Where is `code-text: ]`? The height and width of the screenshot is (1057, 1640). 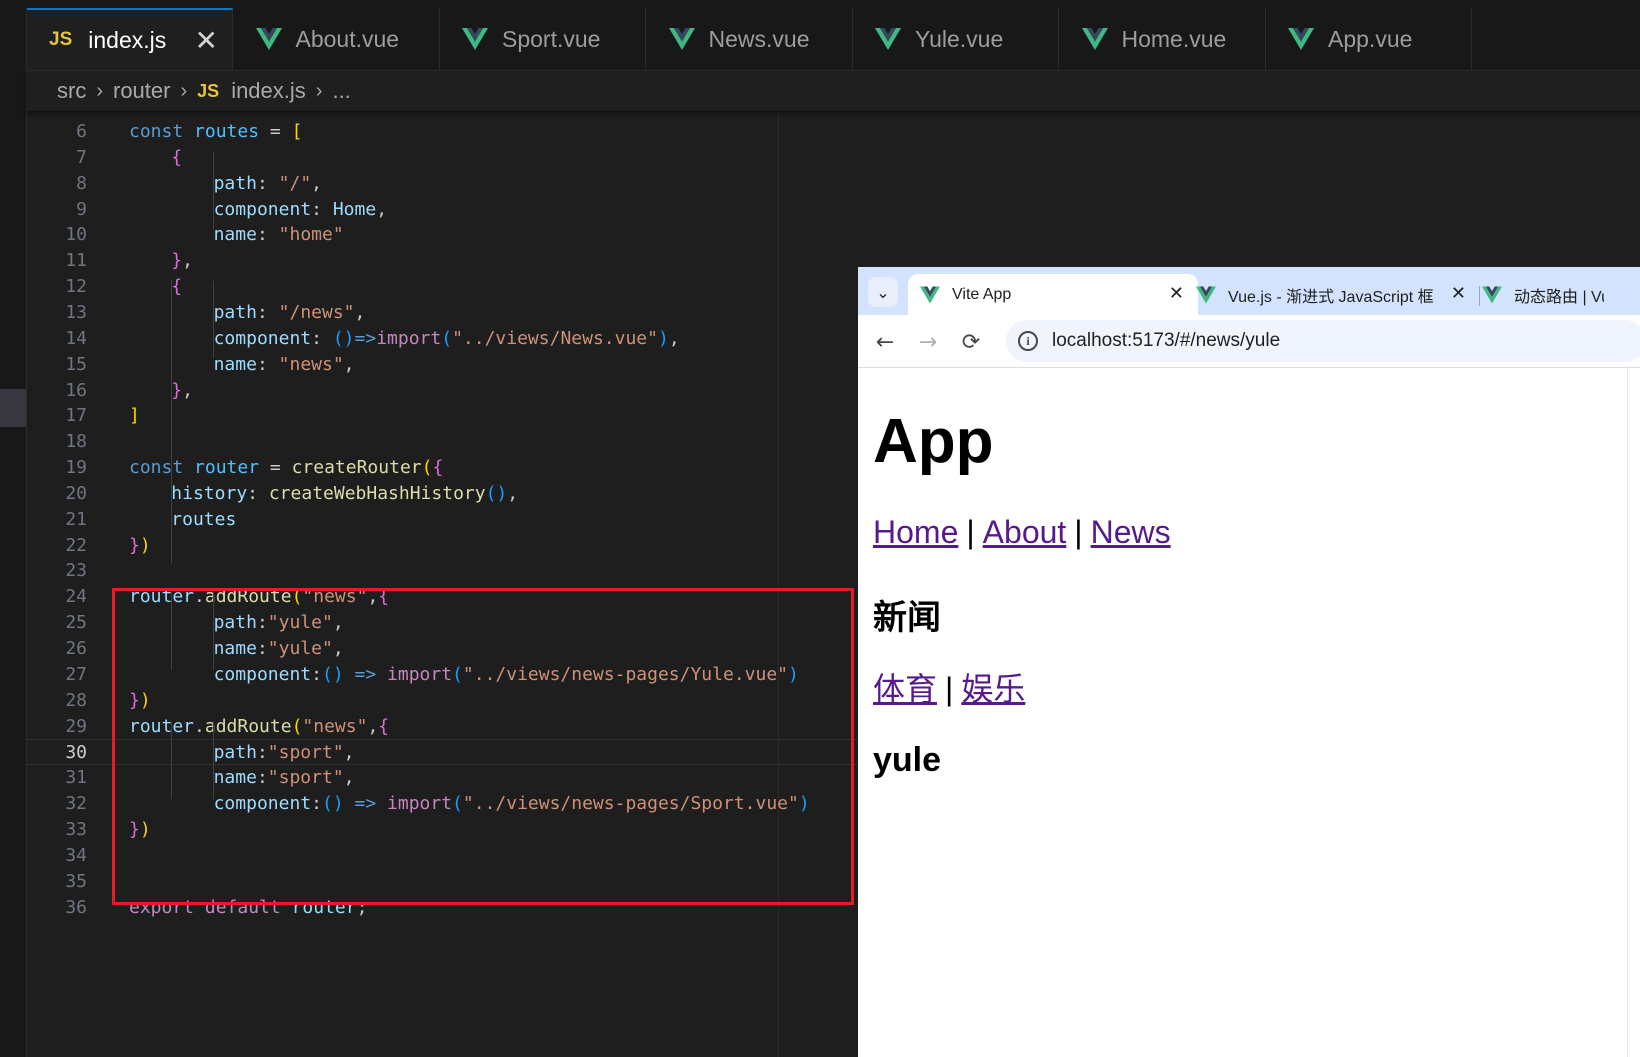
code-text: ] is located at coordinates (134, 416).